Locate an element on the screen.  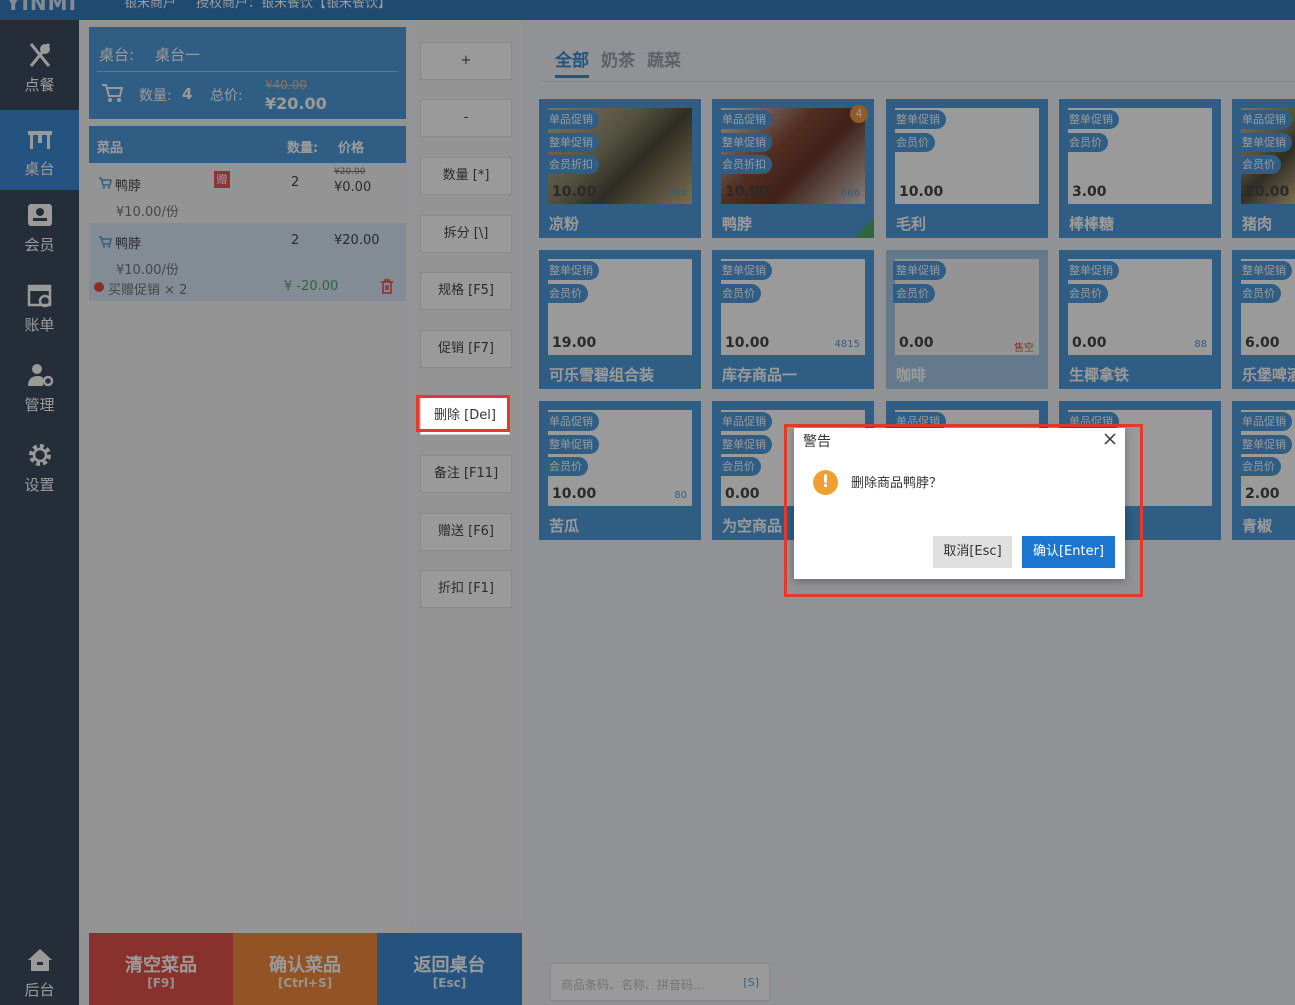
cancel-button: 取消[Esc] is located at coordinates (972, 552).